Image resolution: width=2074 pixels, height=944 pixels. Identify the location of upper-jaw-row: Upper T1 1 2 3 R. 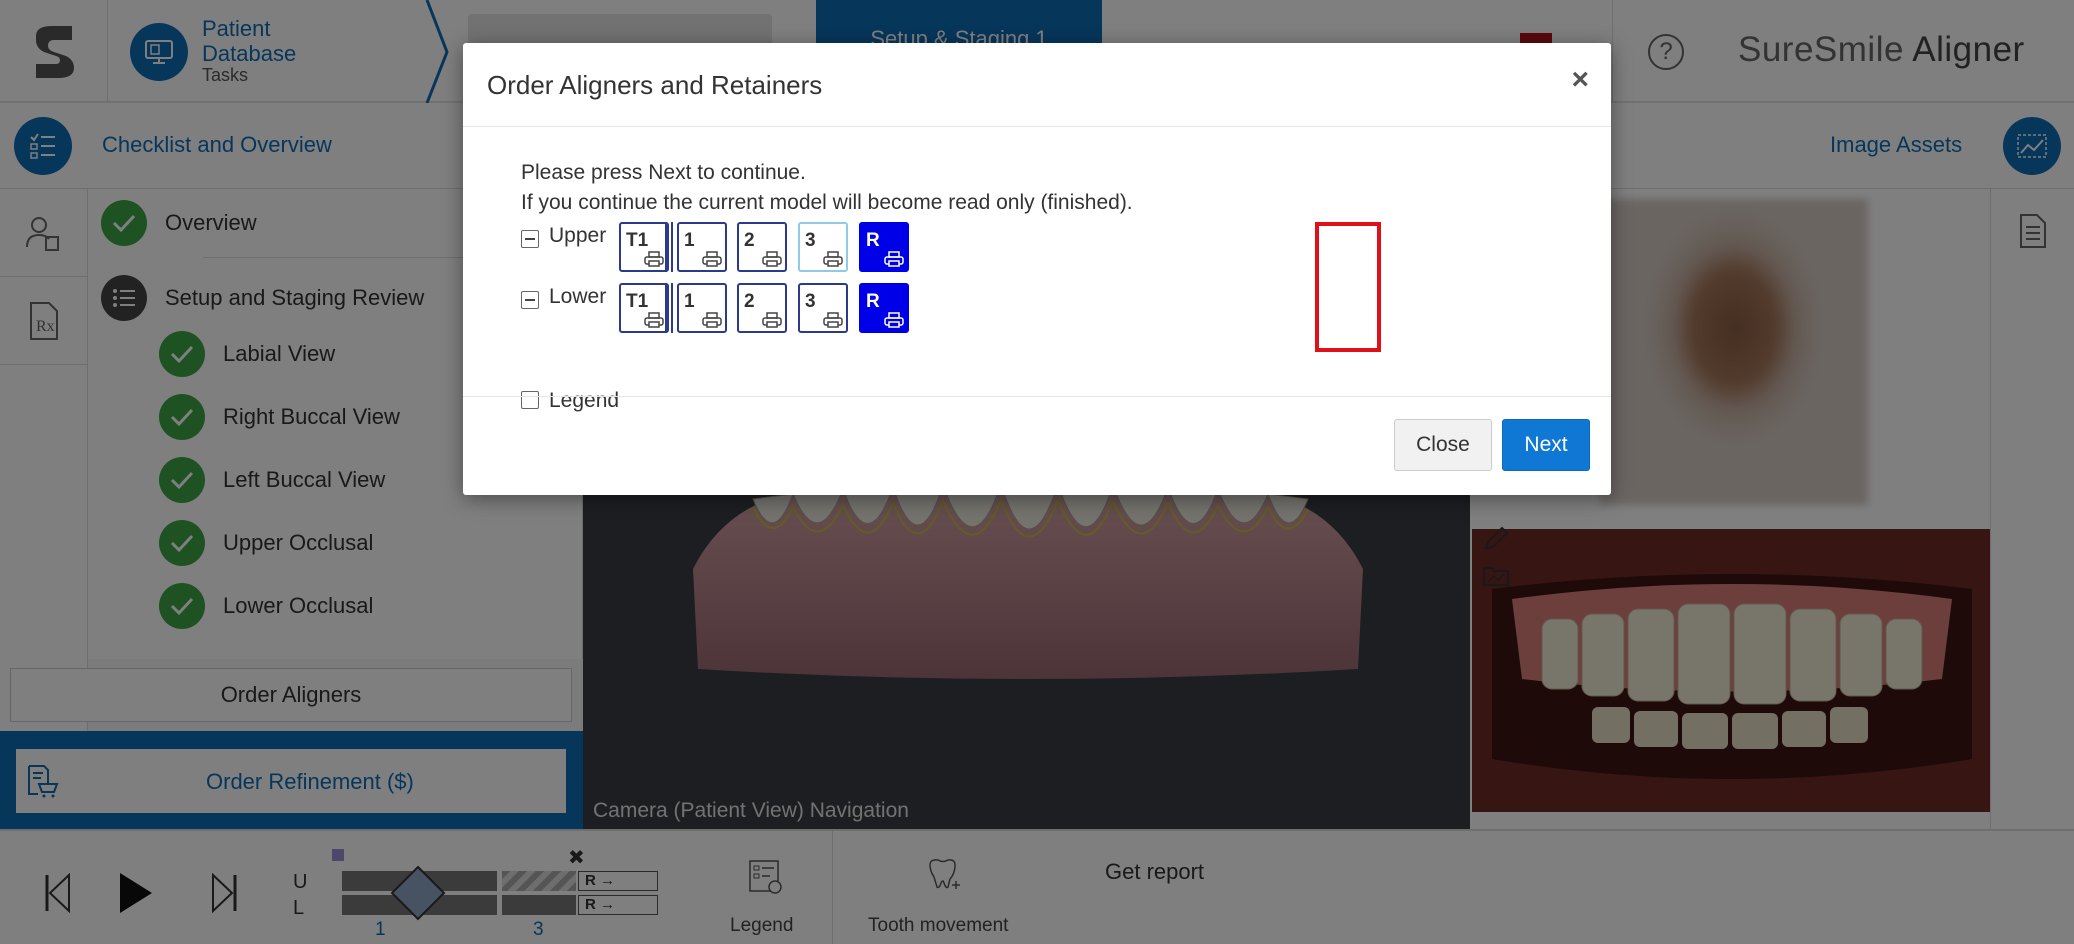
(721, 248).